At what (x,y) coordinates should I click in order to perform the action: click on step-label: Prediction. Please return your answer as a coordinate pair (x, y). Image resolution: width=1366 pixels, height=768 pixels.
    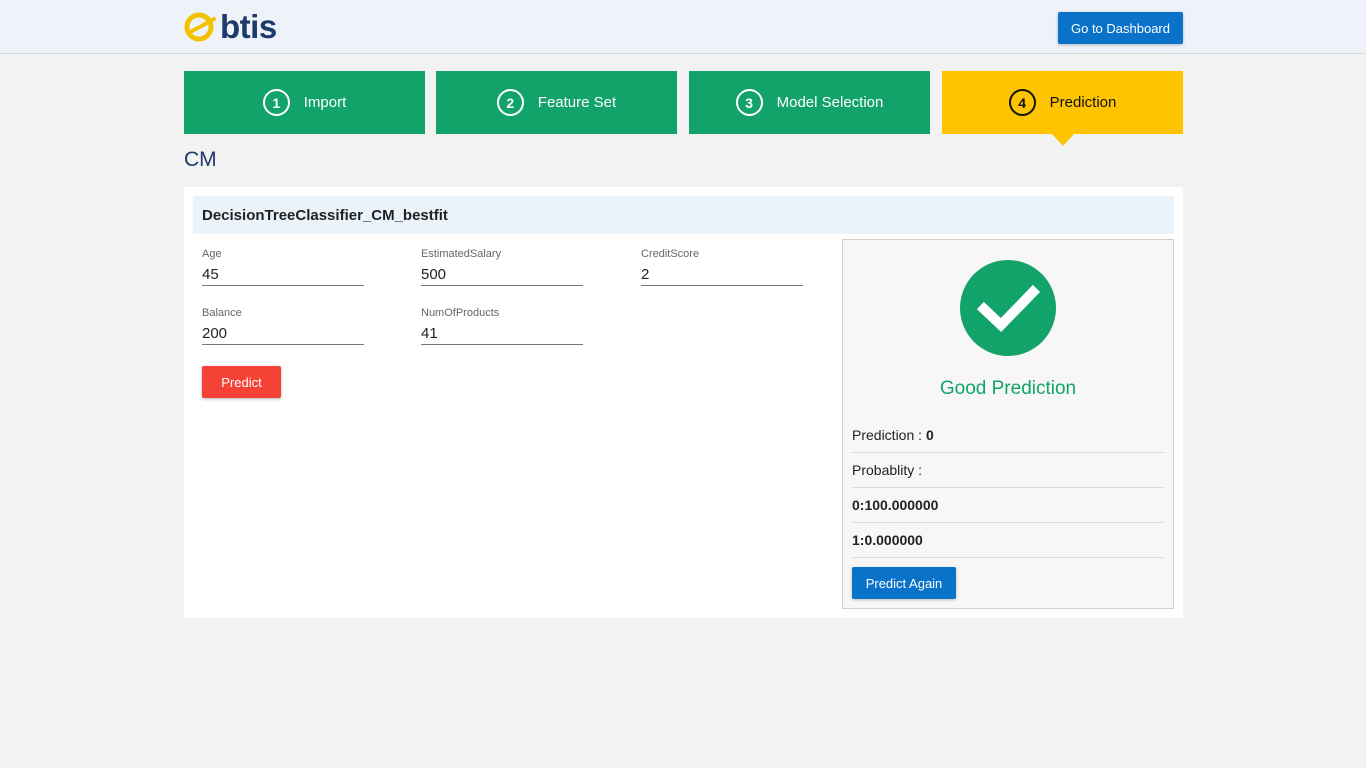
    Looking at the image, I should click on (1083, 102).